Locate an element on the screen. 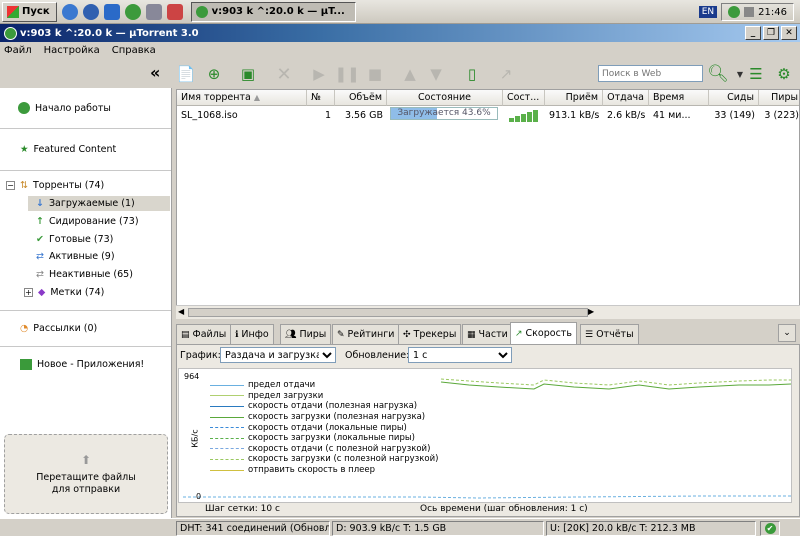  settings-gear-icon: ⚙ is located at coordinates (784, 74).